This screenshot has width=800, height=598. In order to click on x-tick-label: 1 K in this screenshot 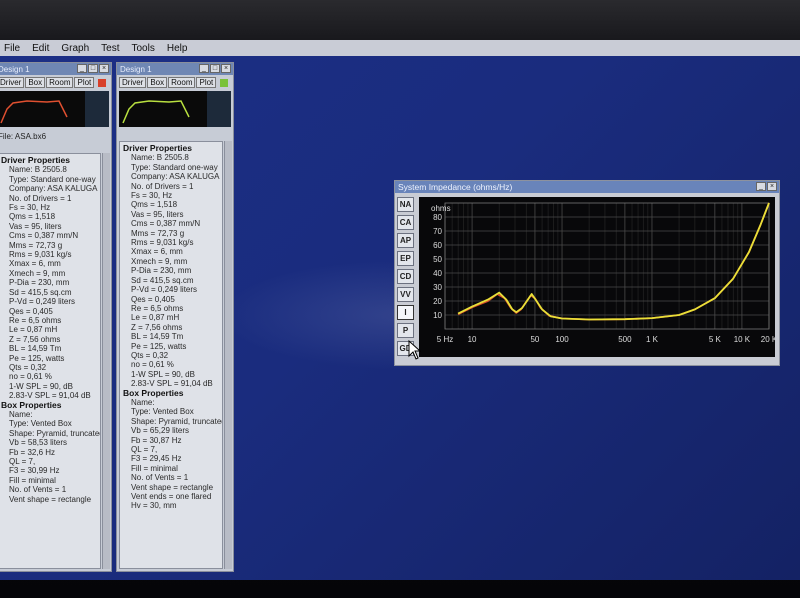, I will do `click(652, 339)`.